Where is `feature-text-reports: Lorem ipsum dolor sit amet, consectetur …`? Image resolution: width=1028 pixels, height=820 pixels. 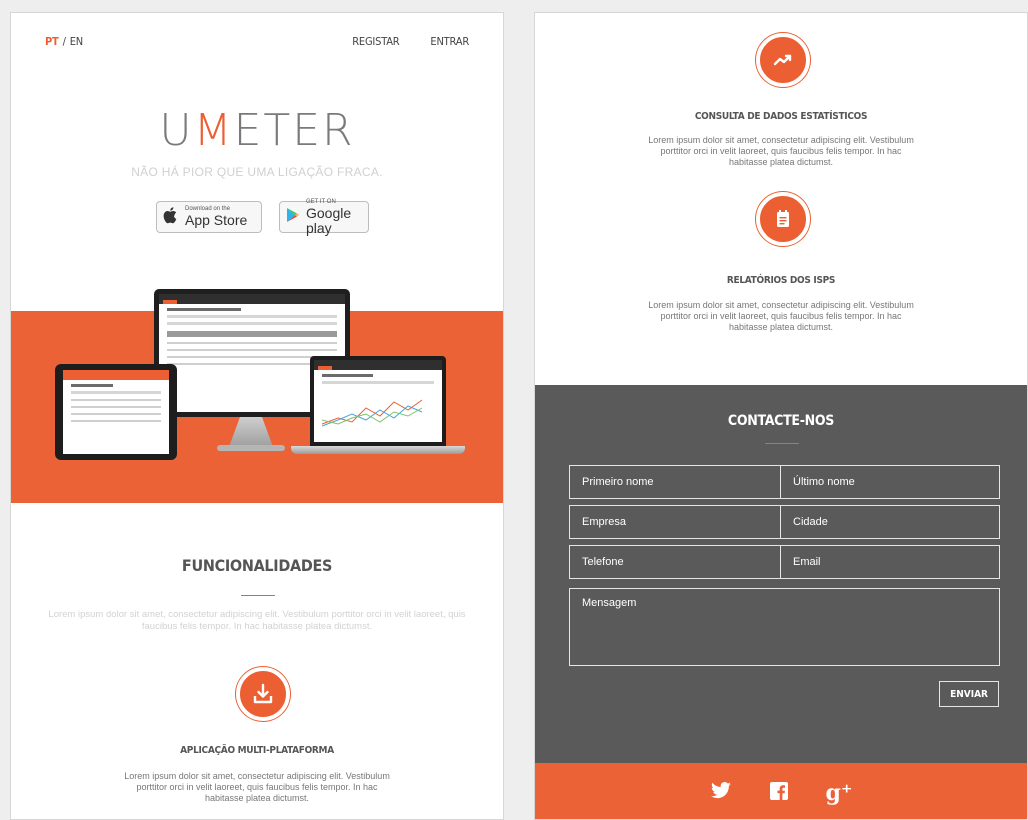
feature-text-reports: Lorem ipsum dolor sit amet, consectetur … is located at coordinates (781, 316).